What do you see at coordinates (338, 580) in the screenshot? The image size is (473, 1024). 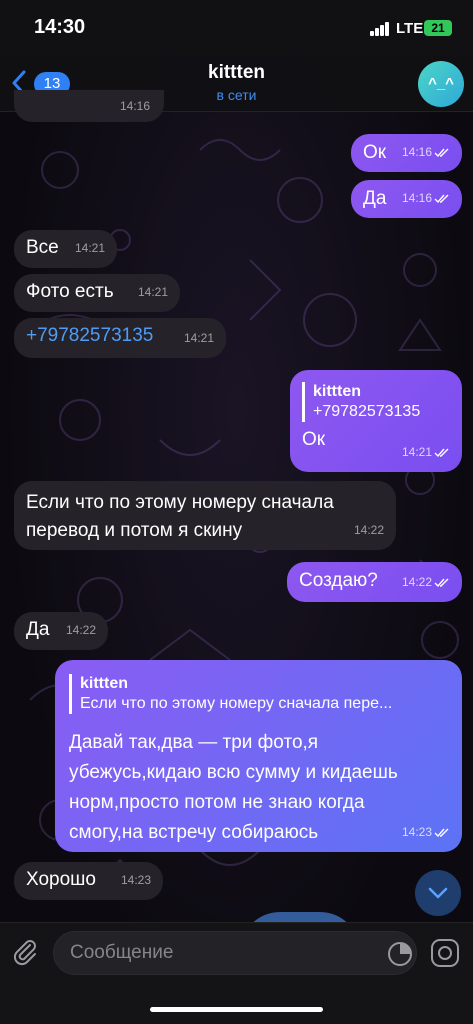 I see `message-text: Создаю?` at bounding box center [338, 580].